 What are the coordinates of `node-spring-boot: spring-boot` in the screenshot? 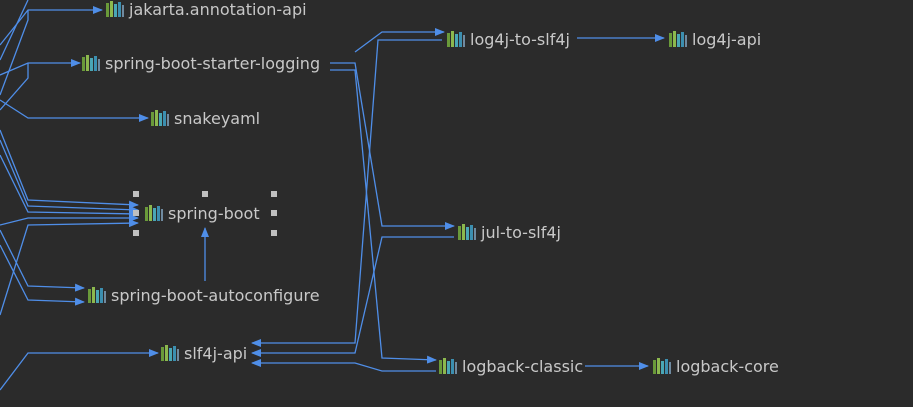 It's located at (202, 213).